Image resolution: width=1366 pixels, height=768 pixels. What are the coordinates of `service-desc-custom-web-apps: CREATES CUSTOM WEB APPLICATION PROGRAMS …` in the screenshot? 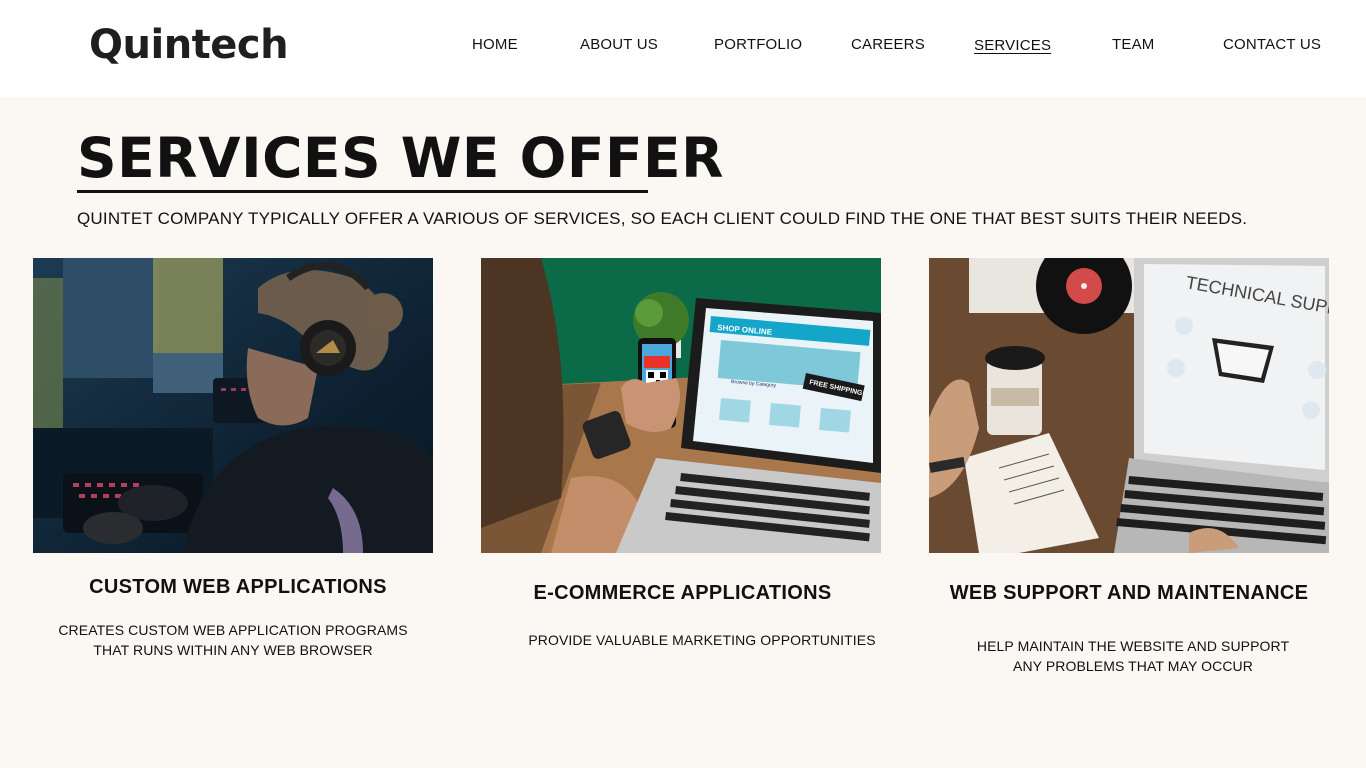 It's located at (233, 640).